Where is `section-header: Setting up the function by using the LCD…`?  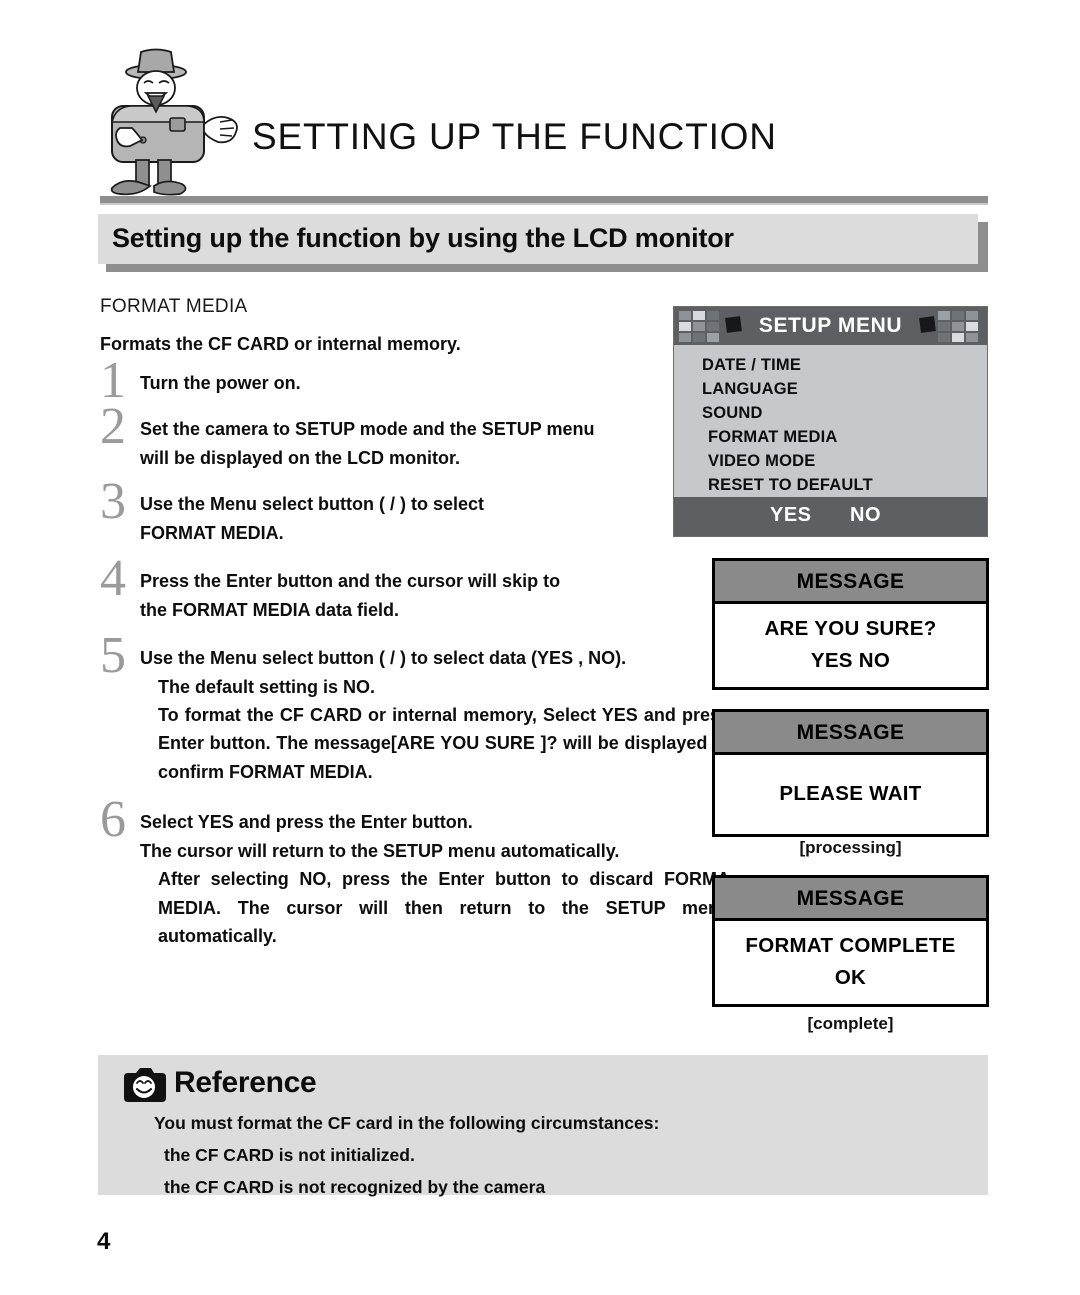 section-header: Setting up the function by using the LCD… is located at coordinates (543, 244).